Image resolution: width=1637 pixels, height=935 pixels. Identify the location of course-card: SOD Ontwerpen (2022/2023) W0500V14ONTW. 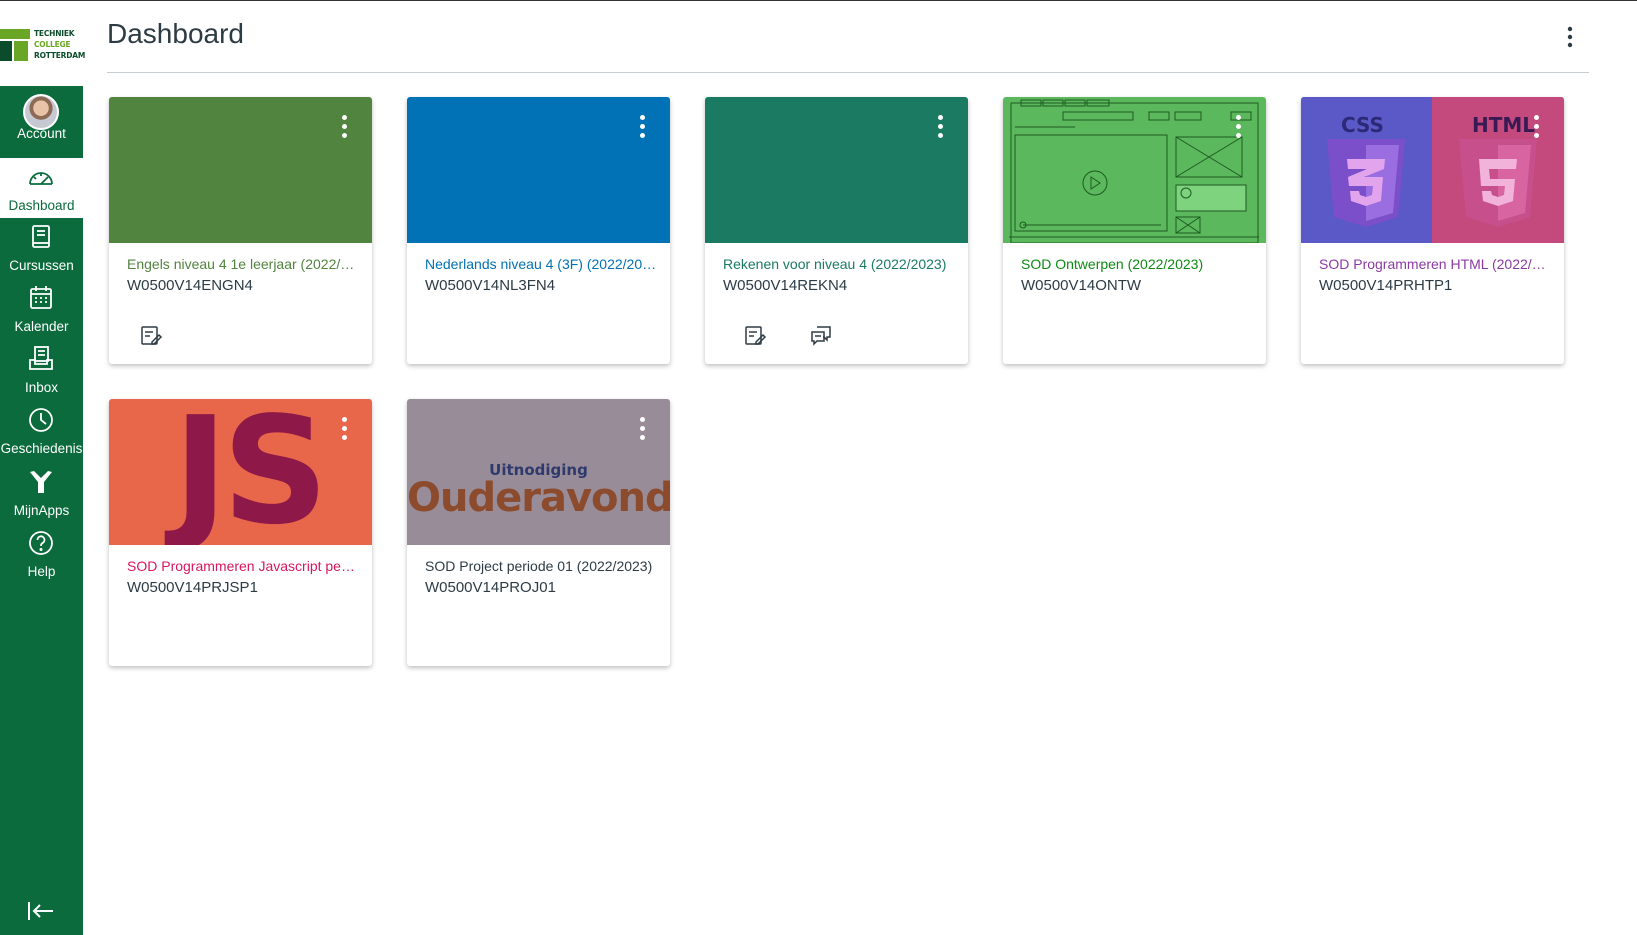
(1134, 230).